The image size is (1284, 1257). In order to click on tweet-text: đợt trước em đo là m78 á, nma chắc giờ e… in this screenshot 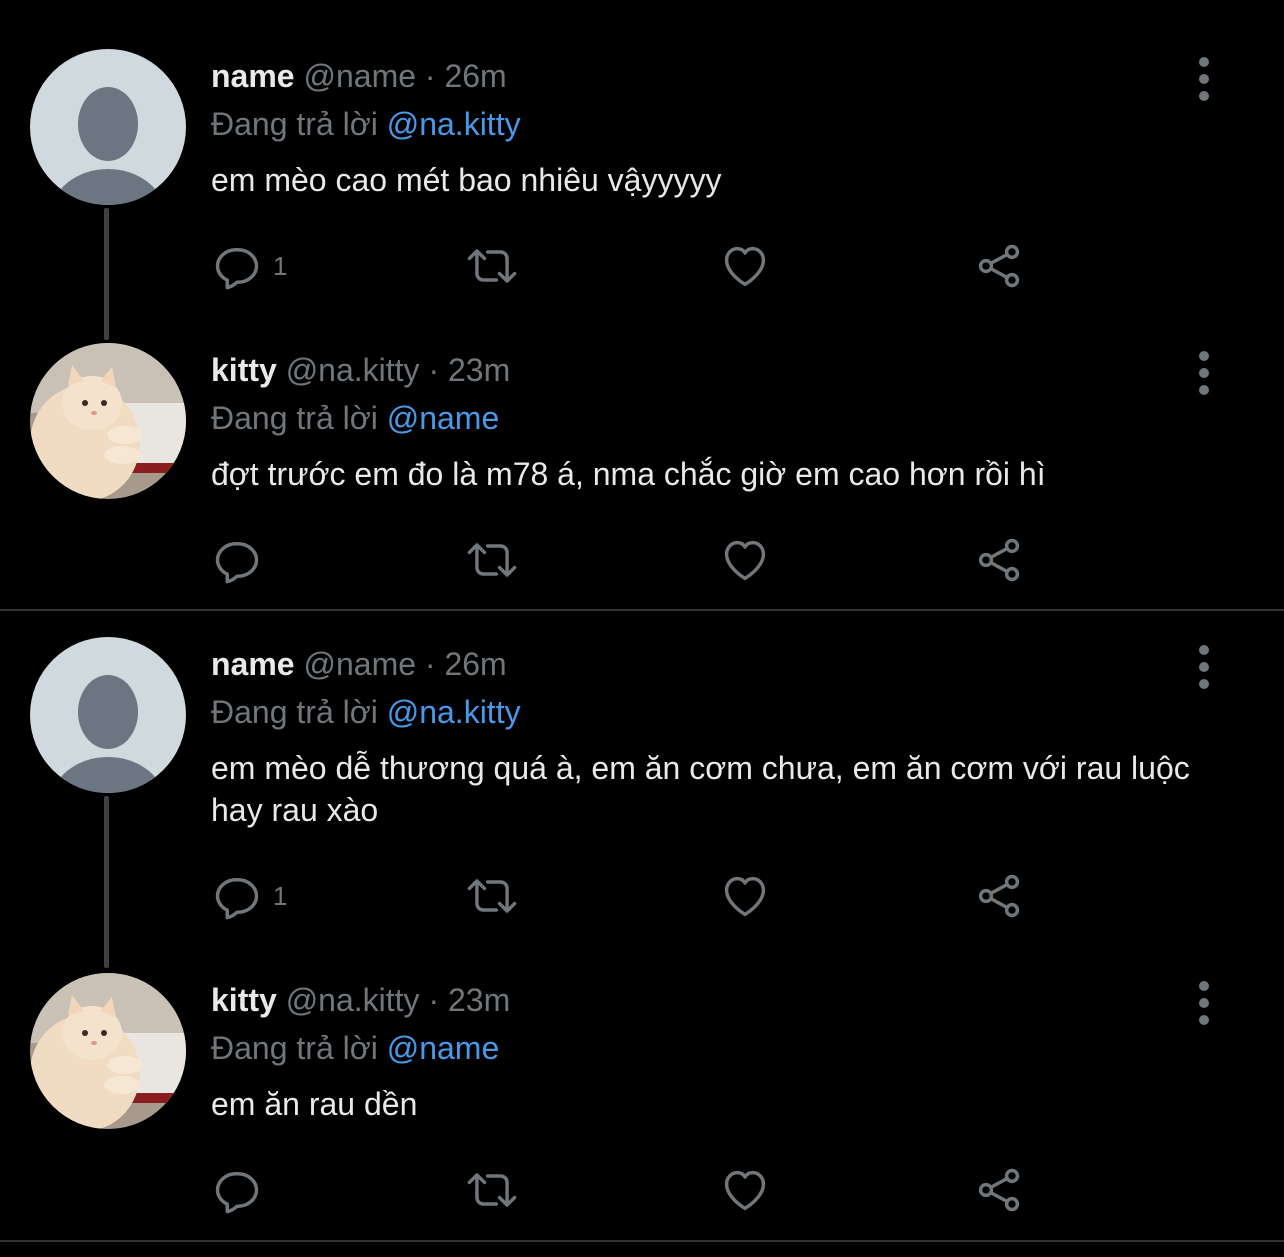, I will do `click(628, 474)`.